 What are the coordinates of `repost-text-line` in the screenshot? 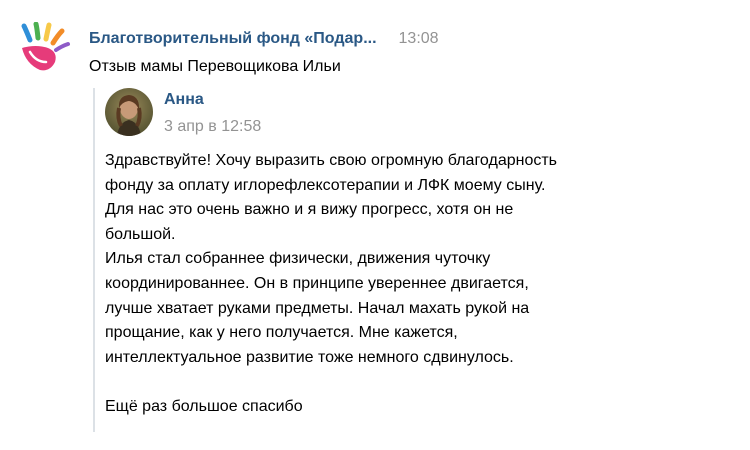 It's located at (405, 382).